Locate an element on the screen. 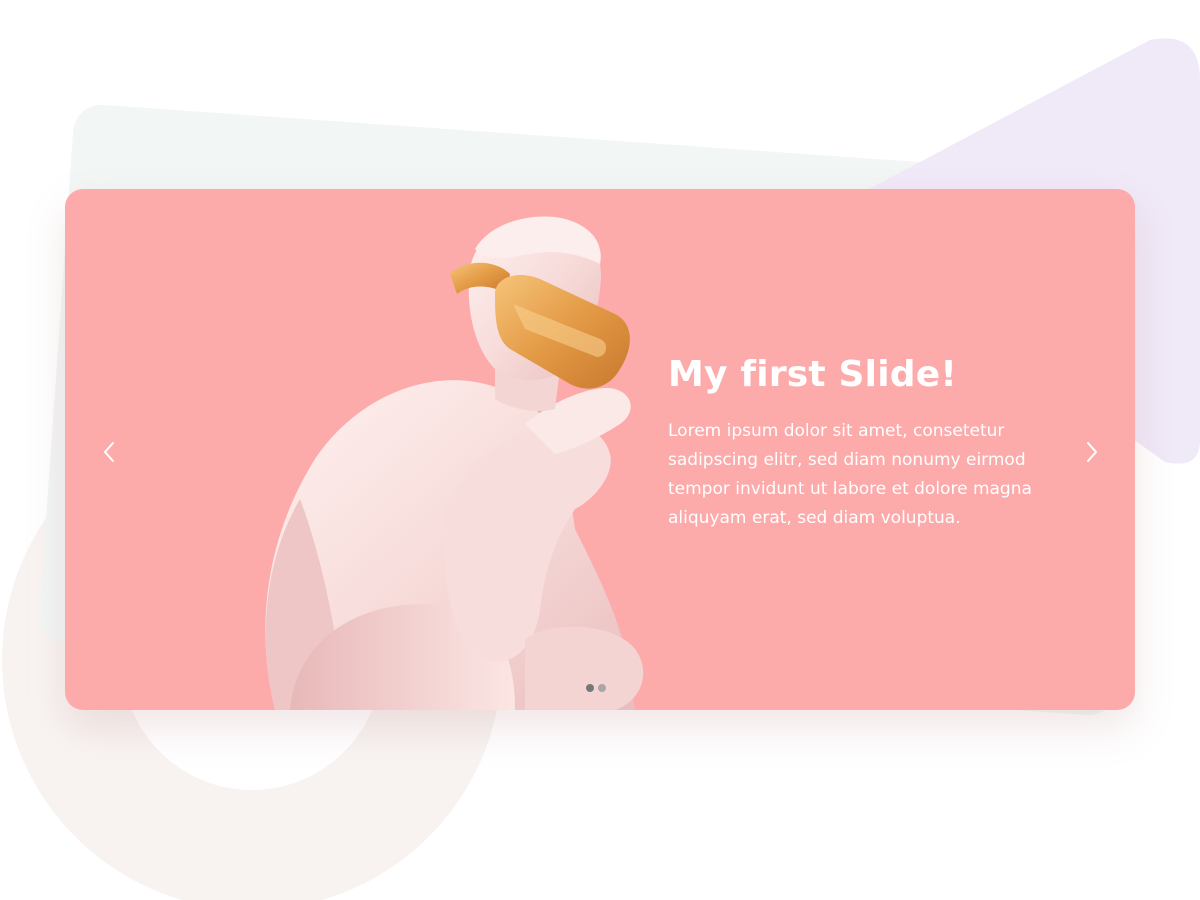  chevron-left-icon is located at coordinates (109, 452).